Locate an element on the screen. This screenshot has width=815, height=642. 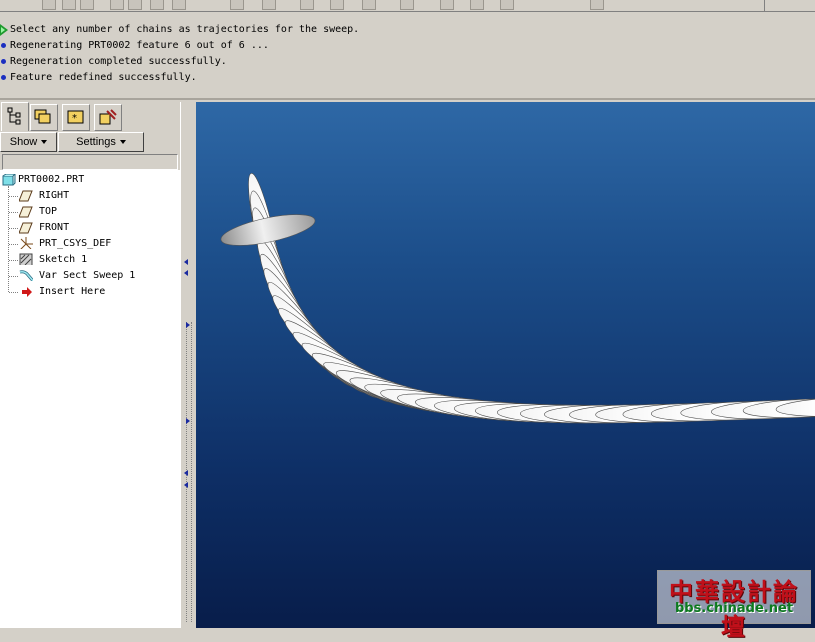
settings-dropdown-button: Settings is located at coordinates (101, 142).